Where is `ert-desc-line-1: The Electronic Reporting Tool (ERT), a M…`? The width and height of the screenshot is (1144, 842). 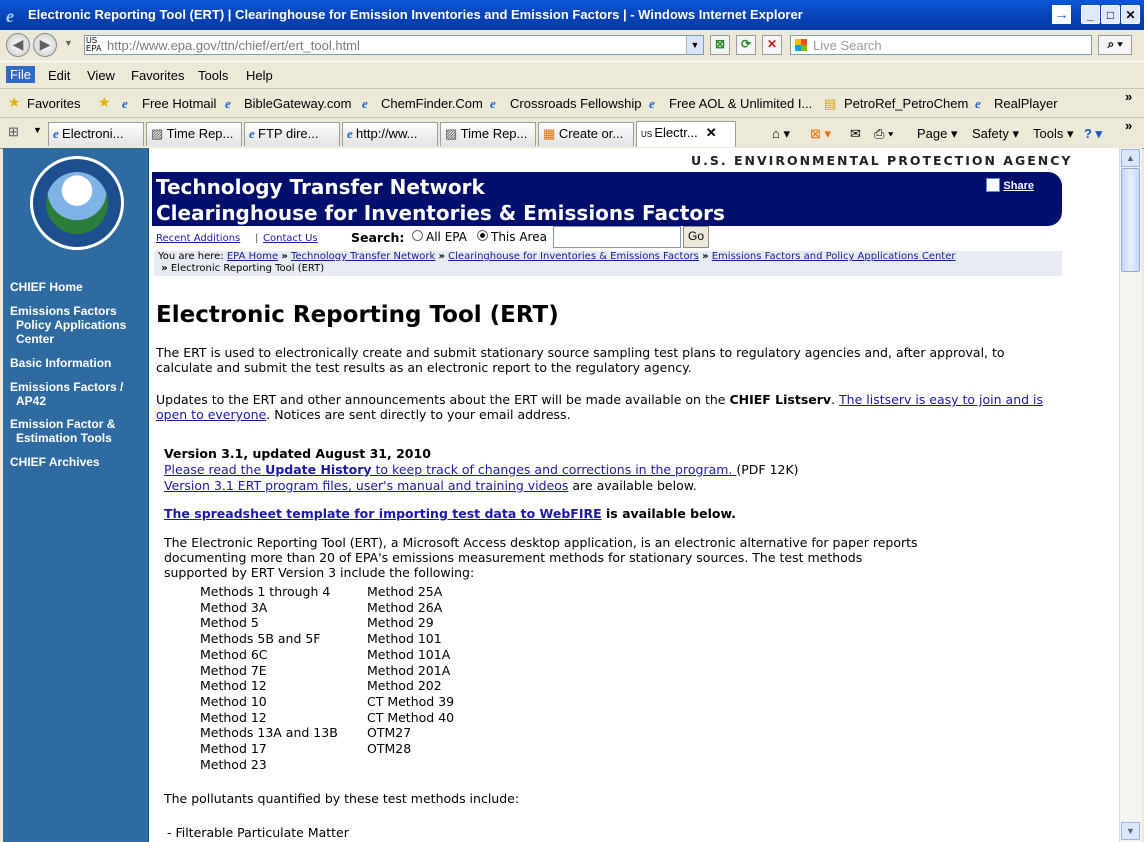 ert-desc-line-1: The Electronic Reporting Tool (ERT), a M… is located at coordinates (541, 542).